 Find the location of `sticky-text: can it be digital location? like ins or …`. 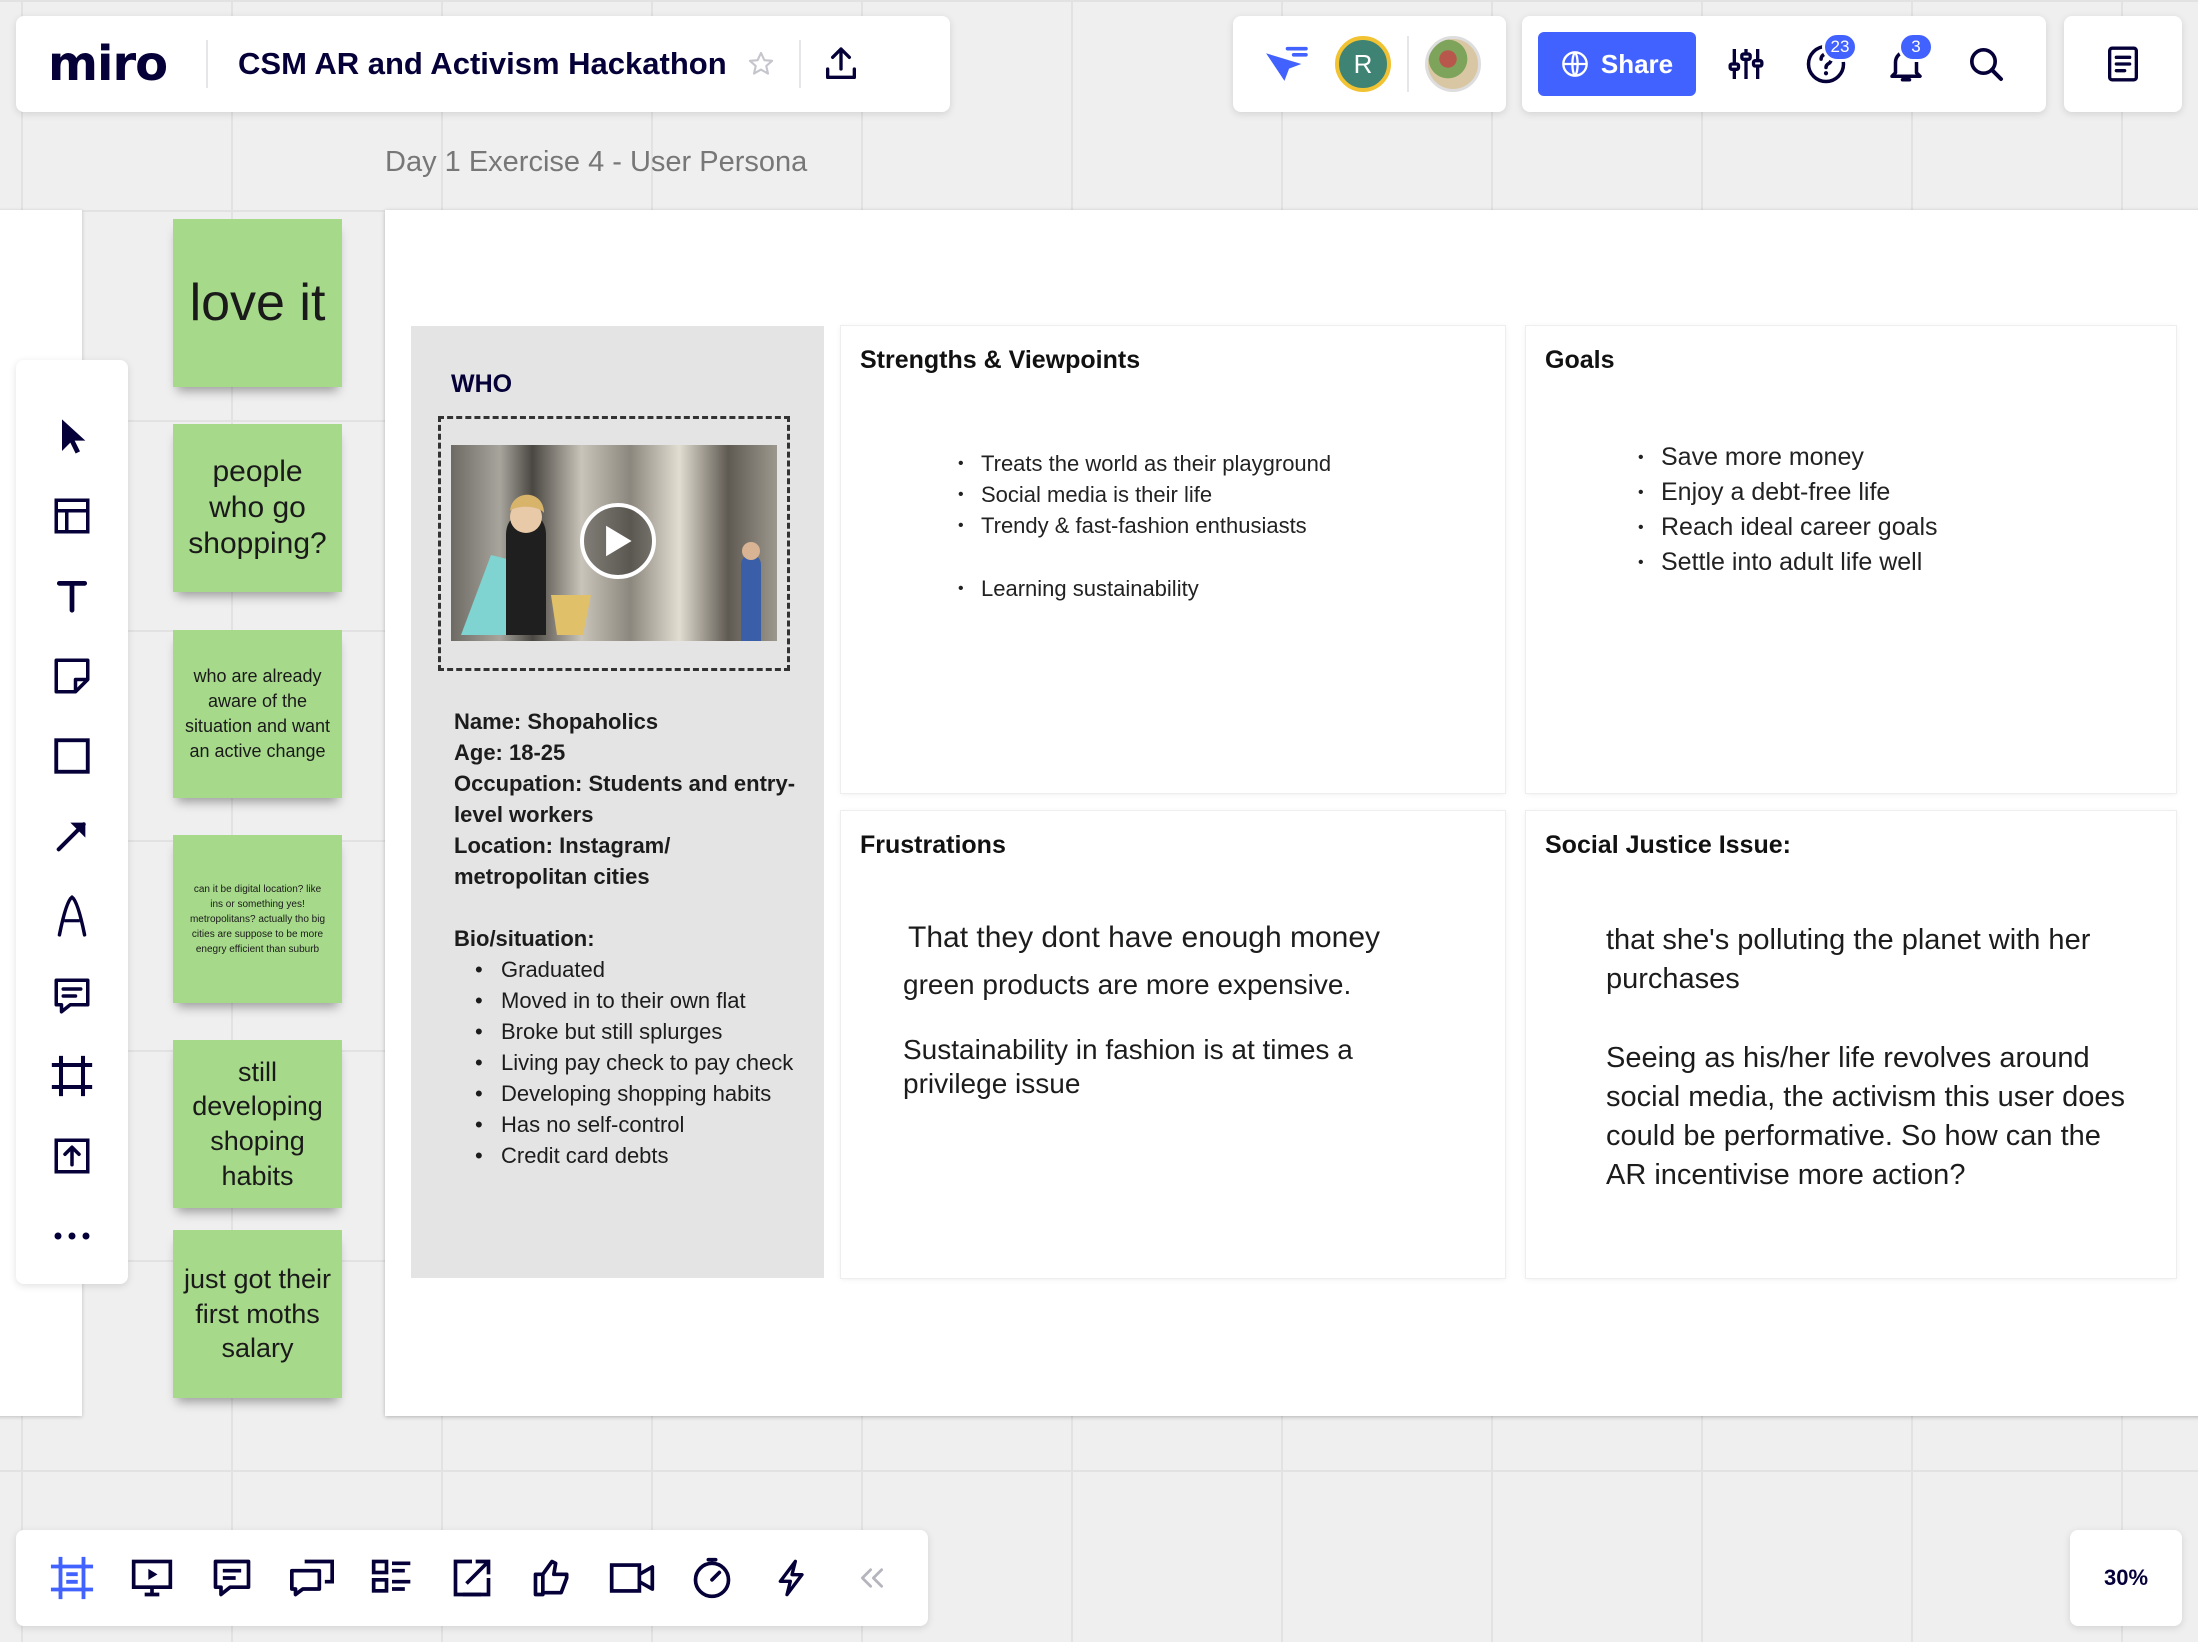

sticky-text: can it be digital location? like ins or … is located at coordinates (257, 919).